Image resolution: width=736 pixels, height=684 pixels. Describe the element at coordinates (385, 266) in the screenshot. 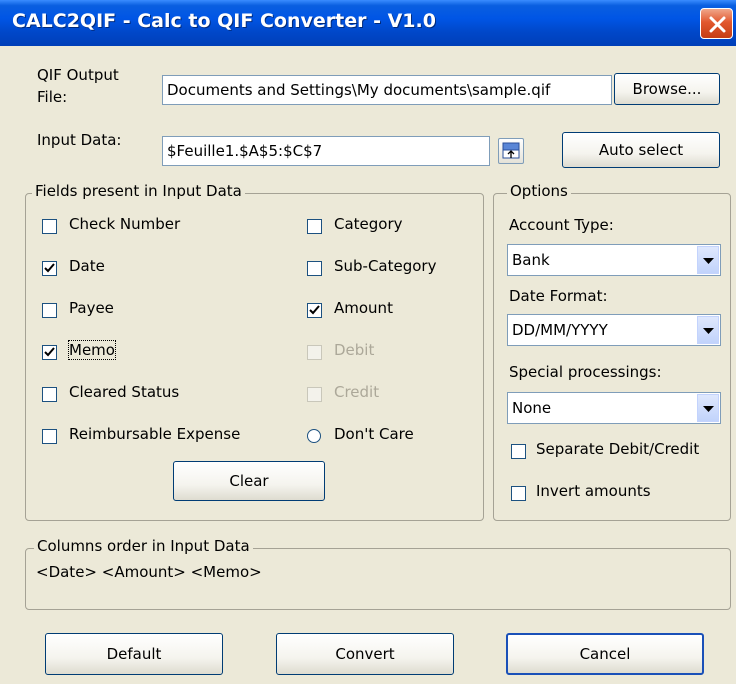

I see `sub-category-label: Sub-Category` at that location.